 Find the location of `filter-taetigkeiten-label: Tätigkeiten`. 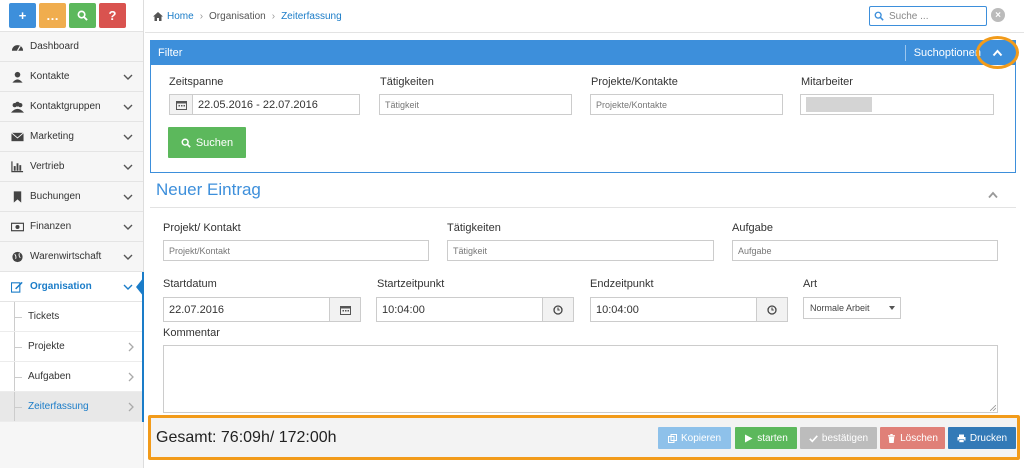

filter-taetigkeiten-label: Tätigkeiten is located at coordinates (407, 82).